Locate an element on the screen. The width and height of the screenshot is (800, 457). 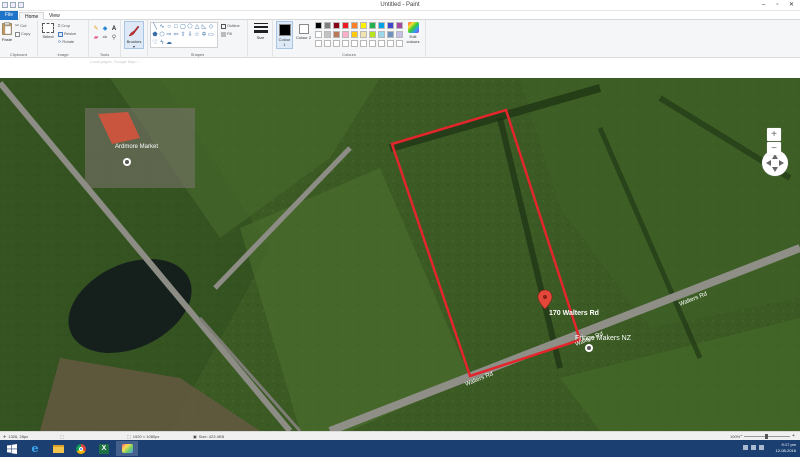
taskbar-chrome is located at coordinates (81, 448).